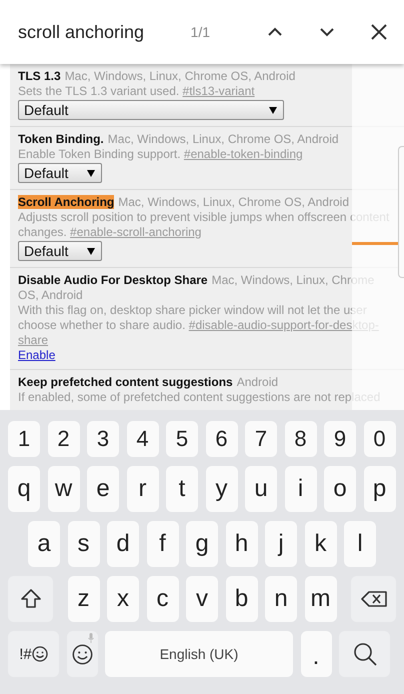  I want to click on search-key, so click(364, 654).